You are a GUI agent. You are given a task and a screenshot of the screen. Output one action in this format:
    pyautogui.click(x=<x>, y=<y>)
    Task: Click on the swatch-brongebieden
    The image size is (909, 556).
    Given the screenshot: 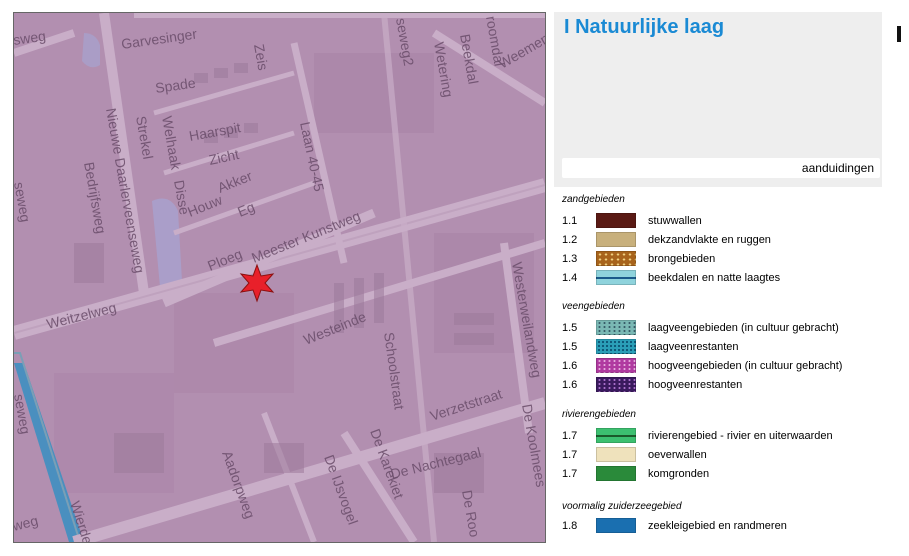 What is the action you would take?
    pyautogui.click(x=616, y=258)
    